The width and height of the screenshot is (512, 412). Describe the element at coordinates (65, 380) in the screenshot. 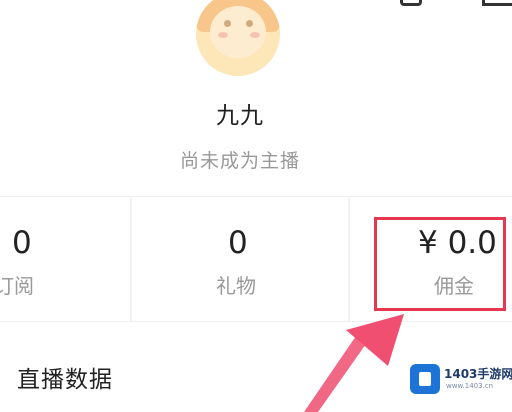

I see `live-data-section-title: 直播数据` at that location.